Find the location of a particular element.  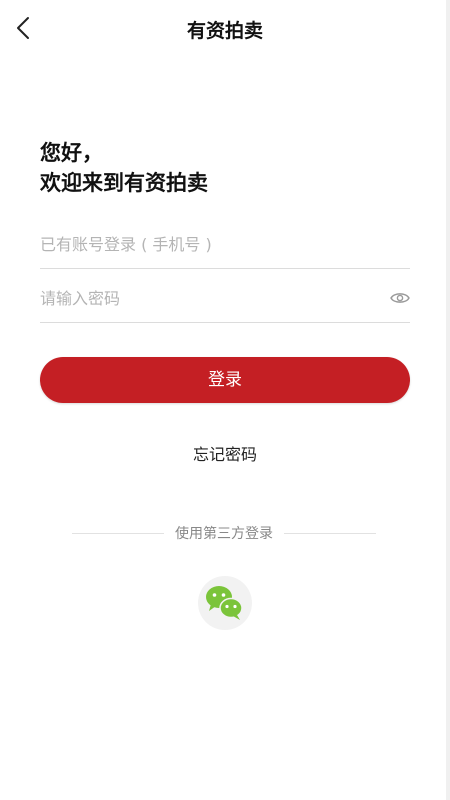

greeting-line-2: 欢迎来到有资拍卖 is located at coordinates (124, 183).